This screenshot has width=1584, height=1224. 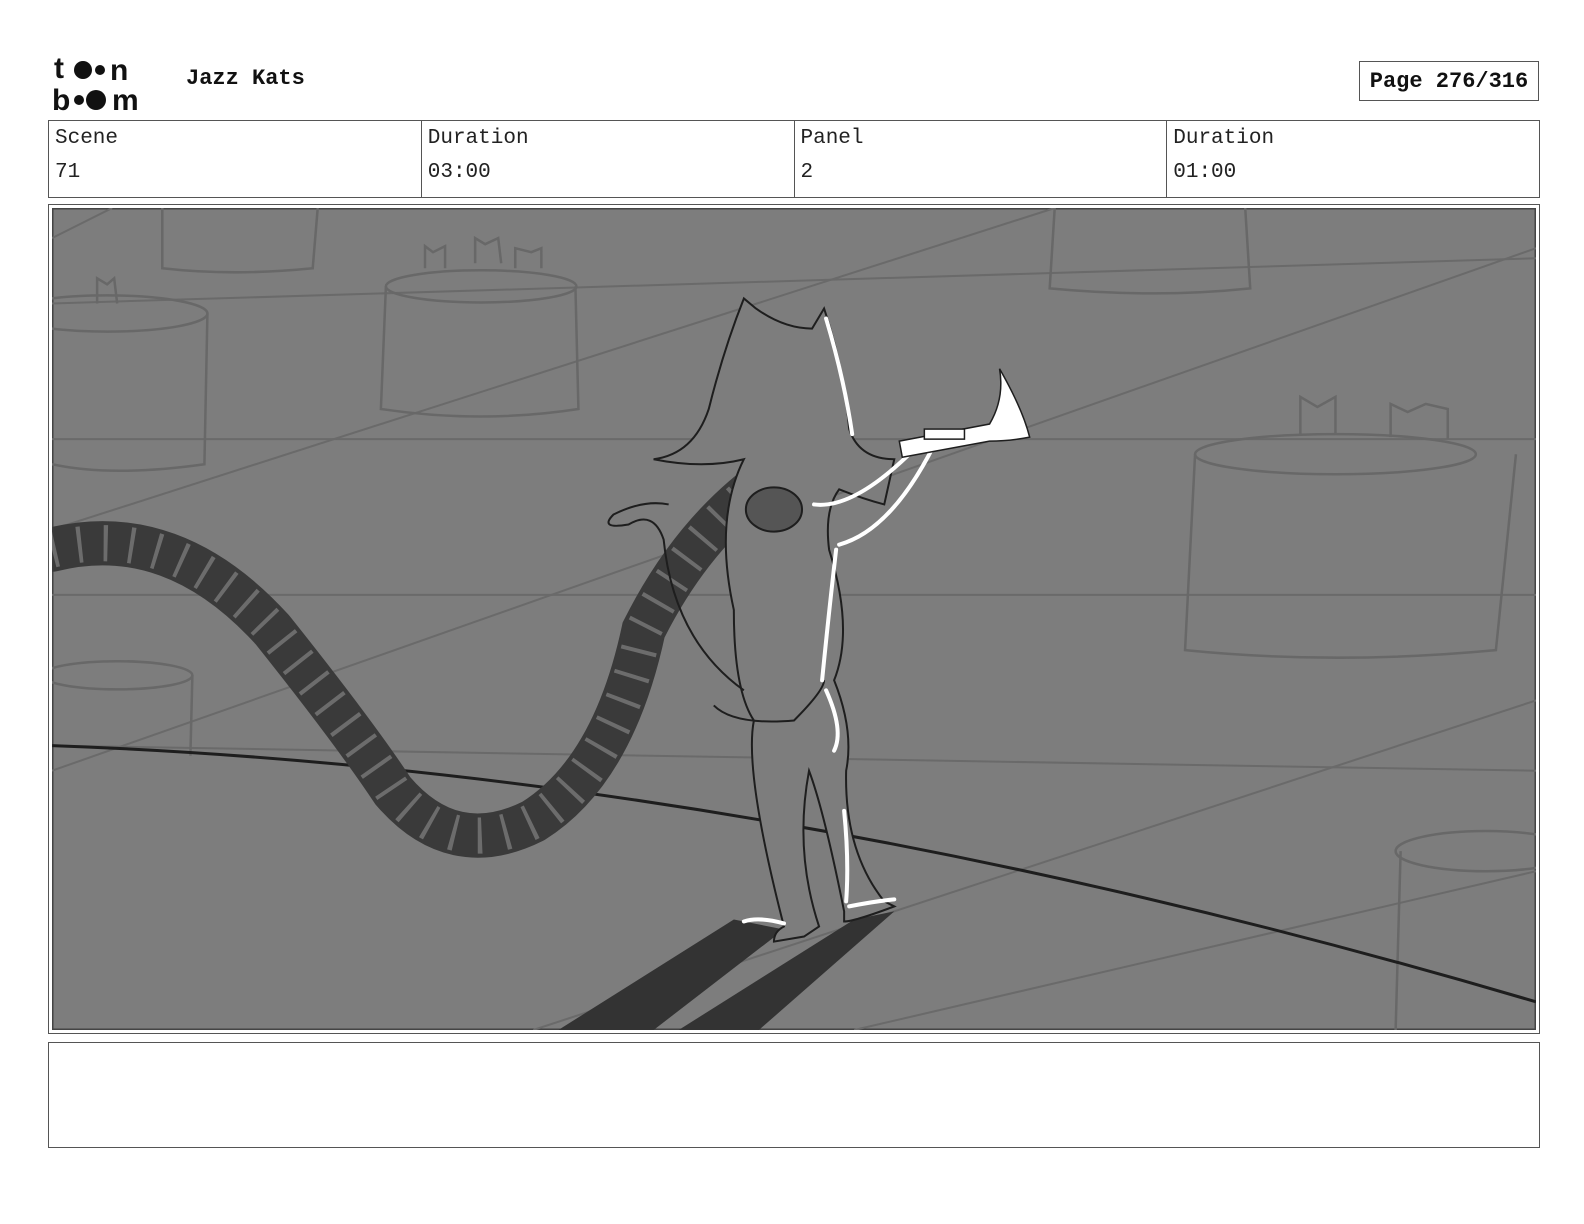 What do you see at coordinates (119, 70) in the screenshot?
I see `svg-text: n` at bounding box center [119, 70].